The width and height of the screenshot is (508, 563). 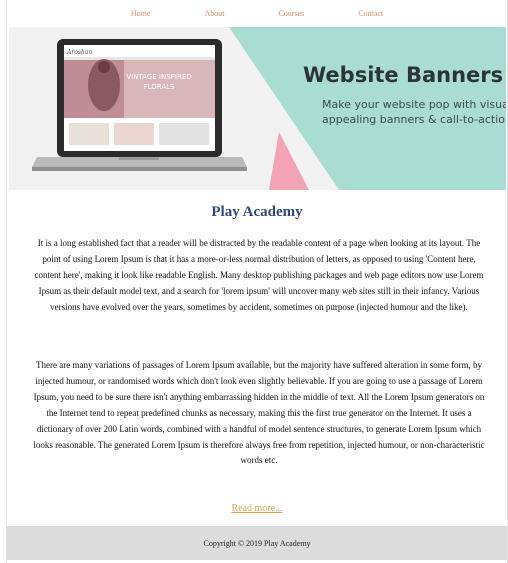 What do you see at coordinates (403, 75) in the screenshot?
I see `banner-title: Website Banners` at bounding box center [403, 75].